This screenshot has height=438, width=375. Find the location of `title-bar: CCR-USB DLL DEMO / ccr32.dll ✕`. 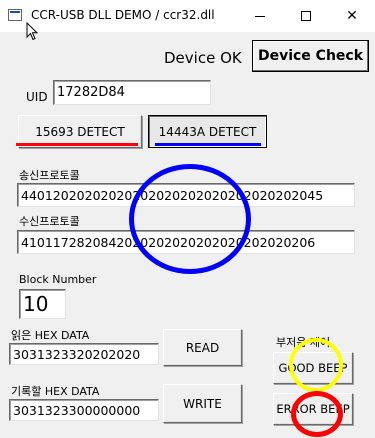

title-bar: CCR-USB DLL DEMO / ccr32.dll ✕ is located at coordinates (187, 16).